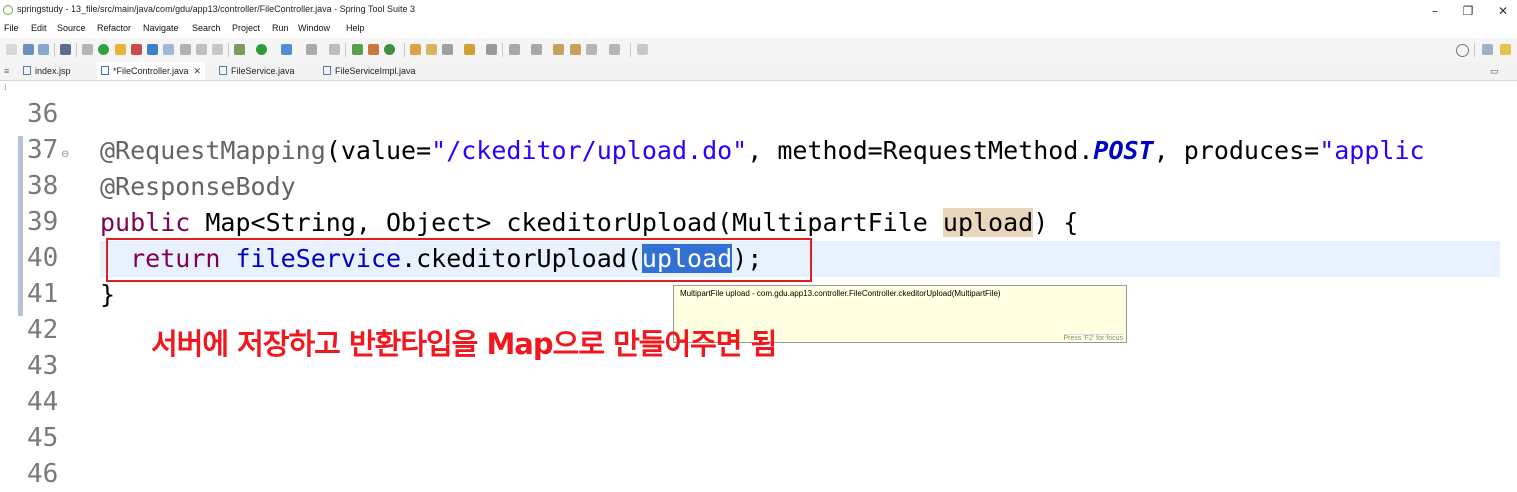 Image resolution: width=1517 pixels, height=492 pixels. Describe the element at coordinates (65, 154) in the screenshot. I see `fold-icon: ⊖` at that location.